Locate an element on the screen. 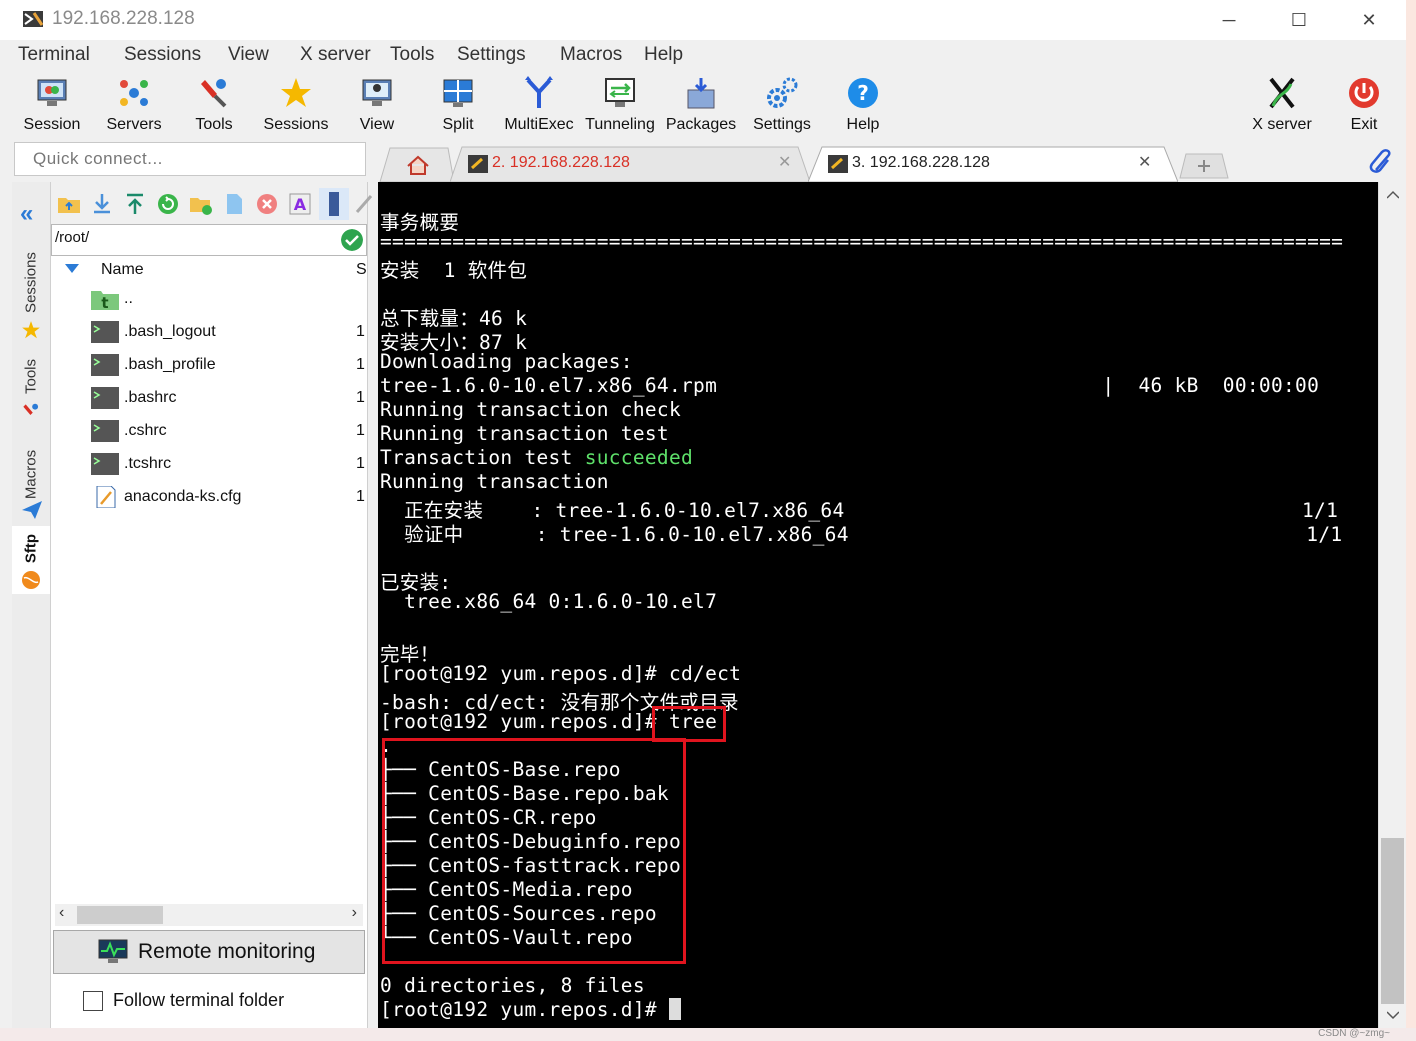 The height and width of the screenshot is (1041, 1416). packages-button: Packages is located at coordinates (701, 105).